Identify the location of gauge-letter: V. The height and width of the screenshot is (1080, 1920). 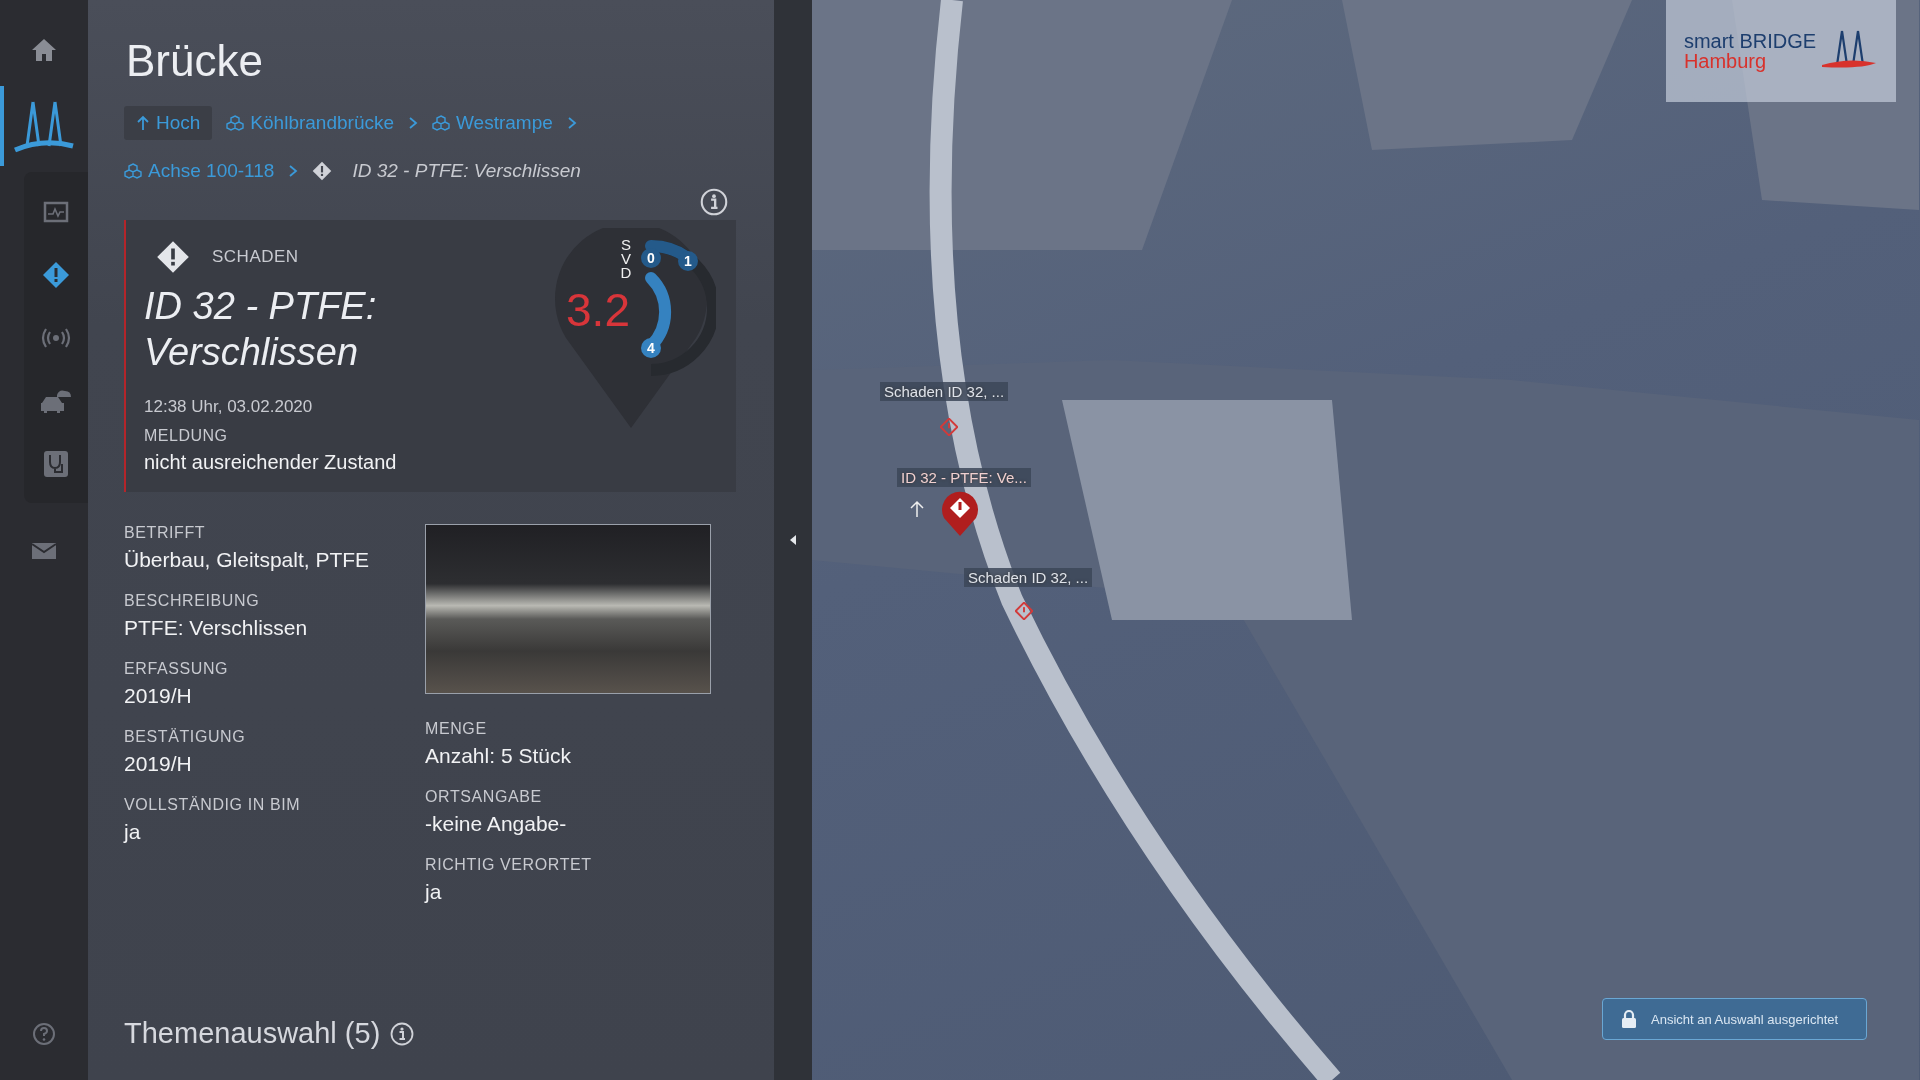
(626, 258).